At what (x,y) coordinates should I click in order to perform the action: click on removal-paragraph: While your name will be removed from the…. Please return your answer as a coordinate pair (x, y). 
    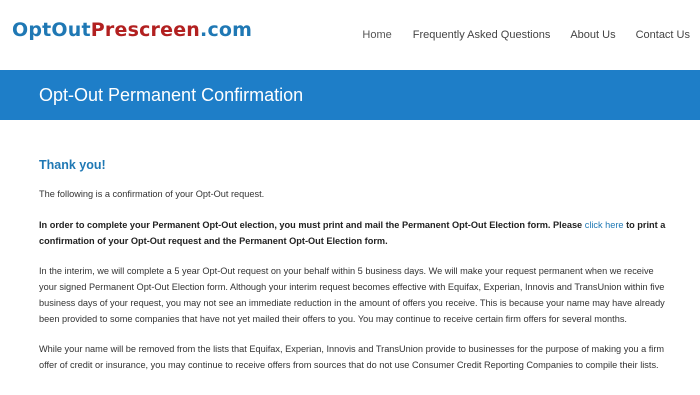
    Looking at the image, I should click on (352, 357).